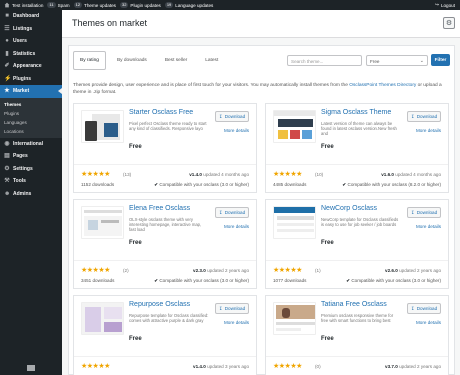 The width and height of the screenshot is (460, 375). What do you see at coordinates (31, 144) in the screenshot?
I see `sidebar-item-international: ◉ International` at bounding box center [31, 144].